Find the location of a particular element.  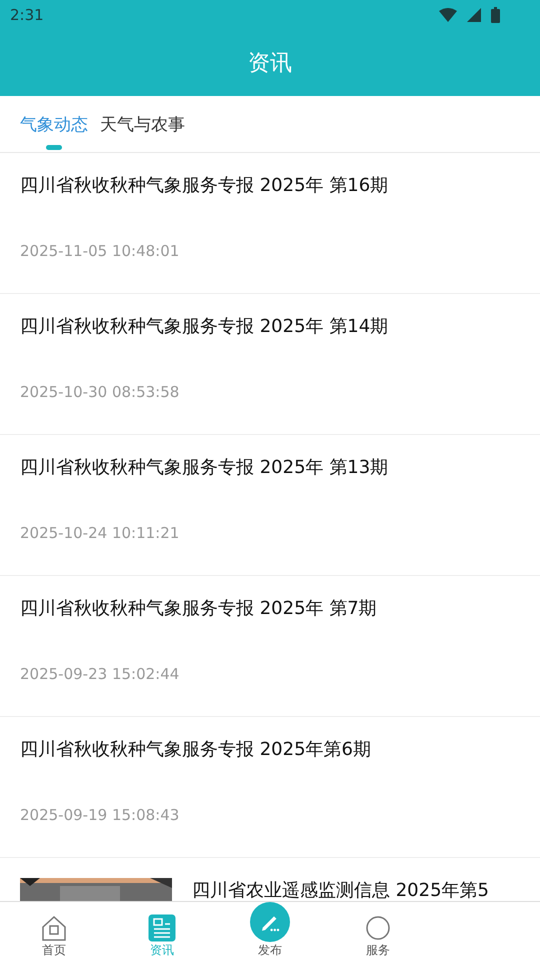

article-item: 四川省秋收秋种气象服务专报 2025年 第7期 2025-09-23 15:02:44 is located at coordinates (270, 646).